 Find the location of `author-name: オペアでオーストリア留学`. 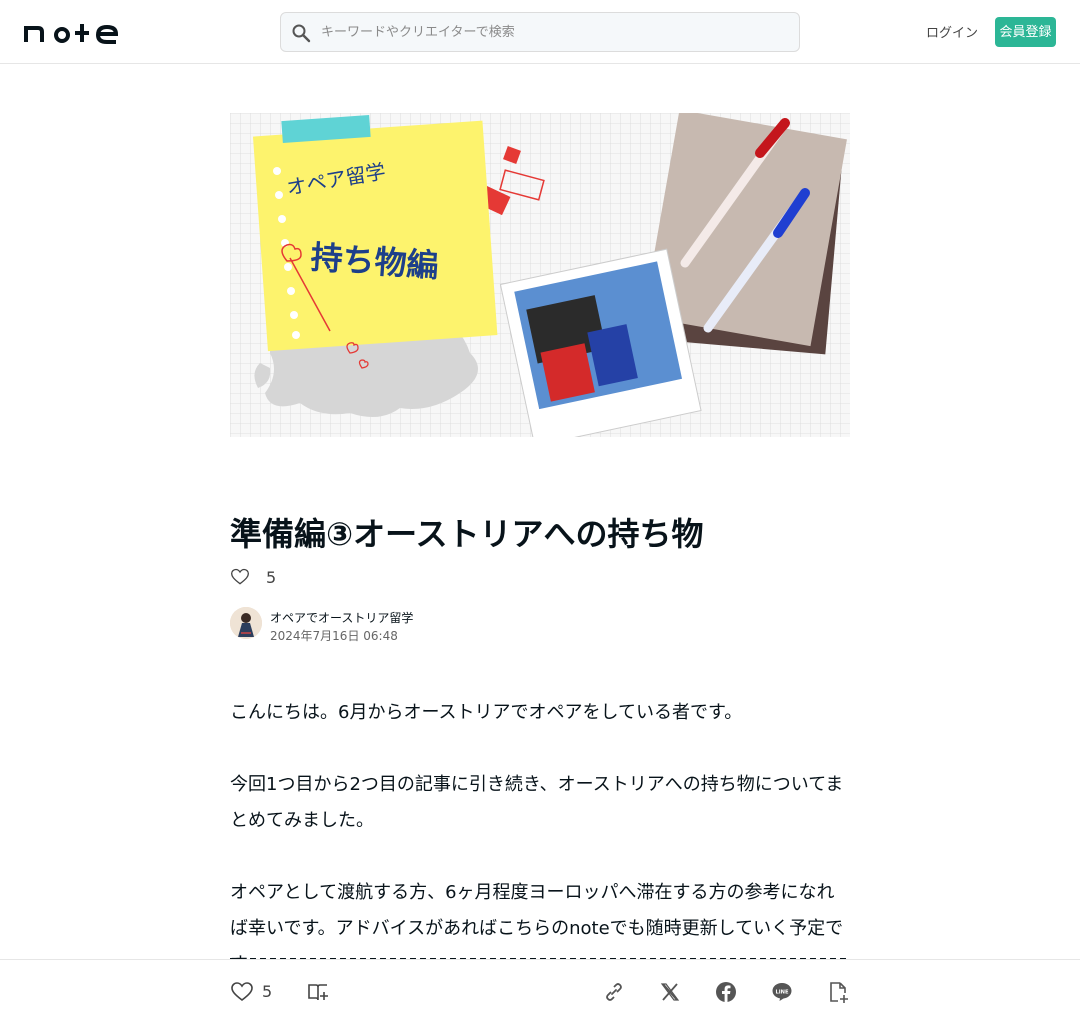

author-name: オペアでオーストリア留学 is located at coordinates (341, 617).